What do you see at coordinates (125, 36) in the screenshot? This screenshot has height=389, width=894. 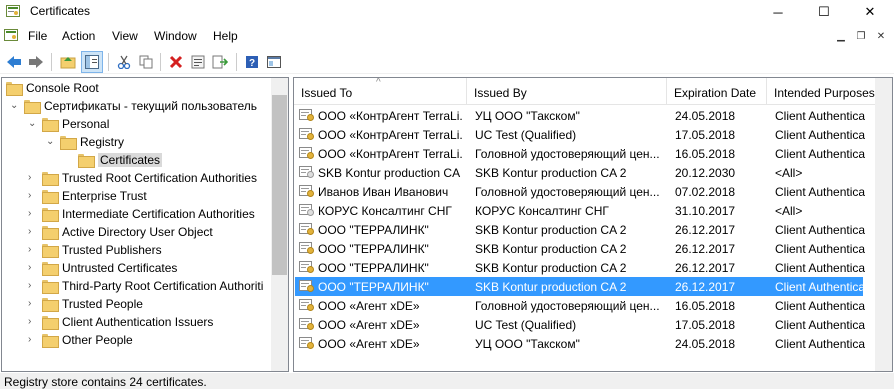 I see `menu-view: View` at bounding box center [125, 36].